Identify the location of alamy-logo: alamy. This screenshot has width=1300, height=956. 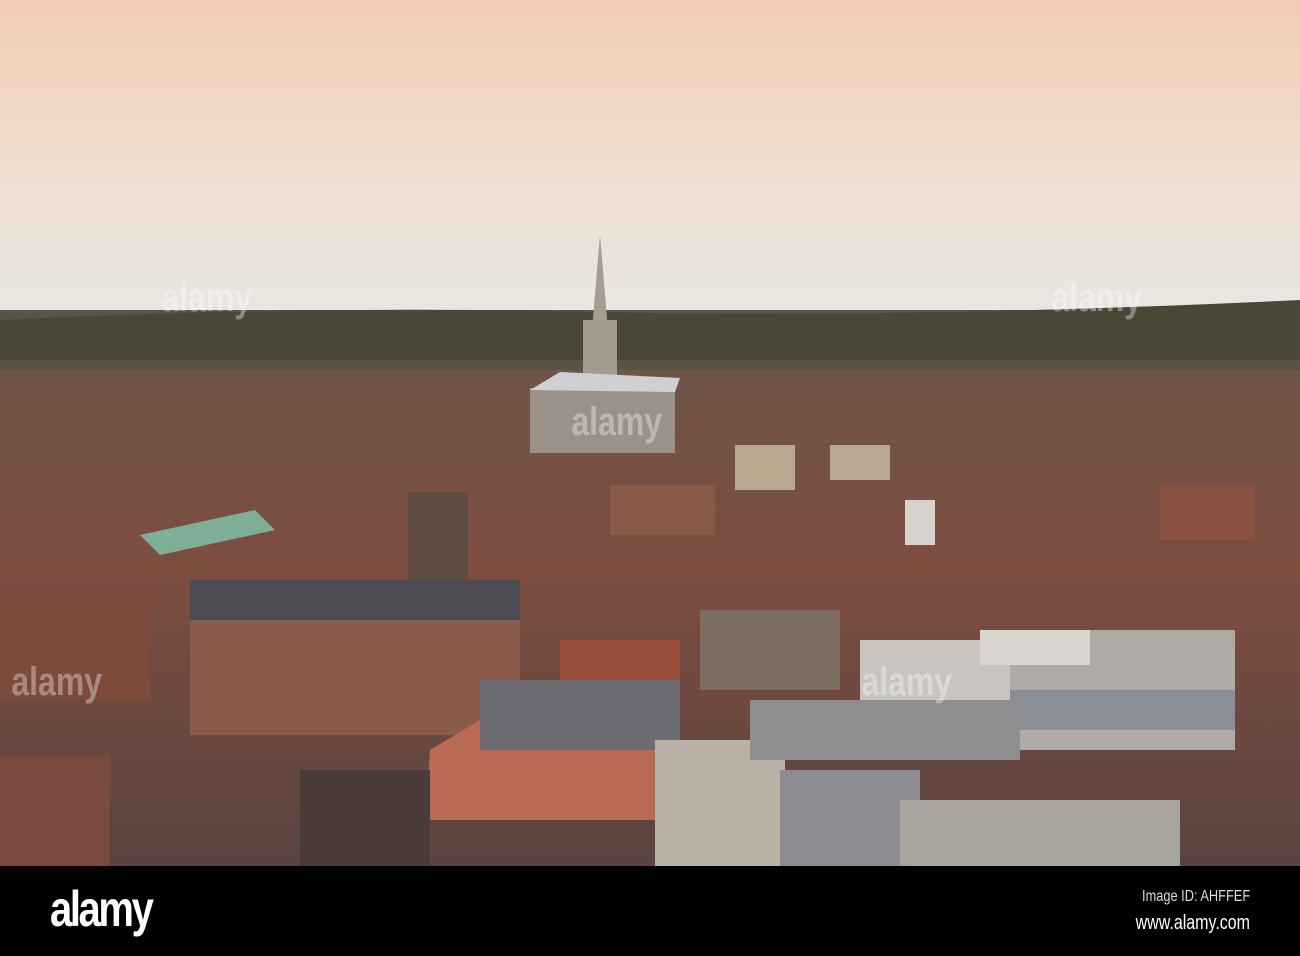
(102, 909).